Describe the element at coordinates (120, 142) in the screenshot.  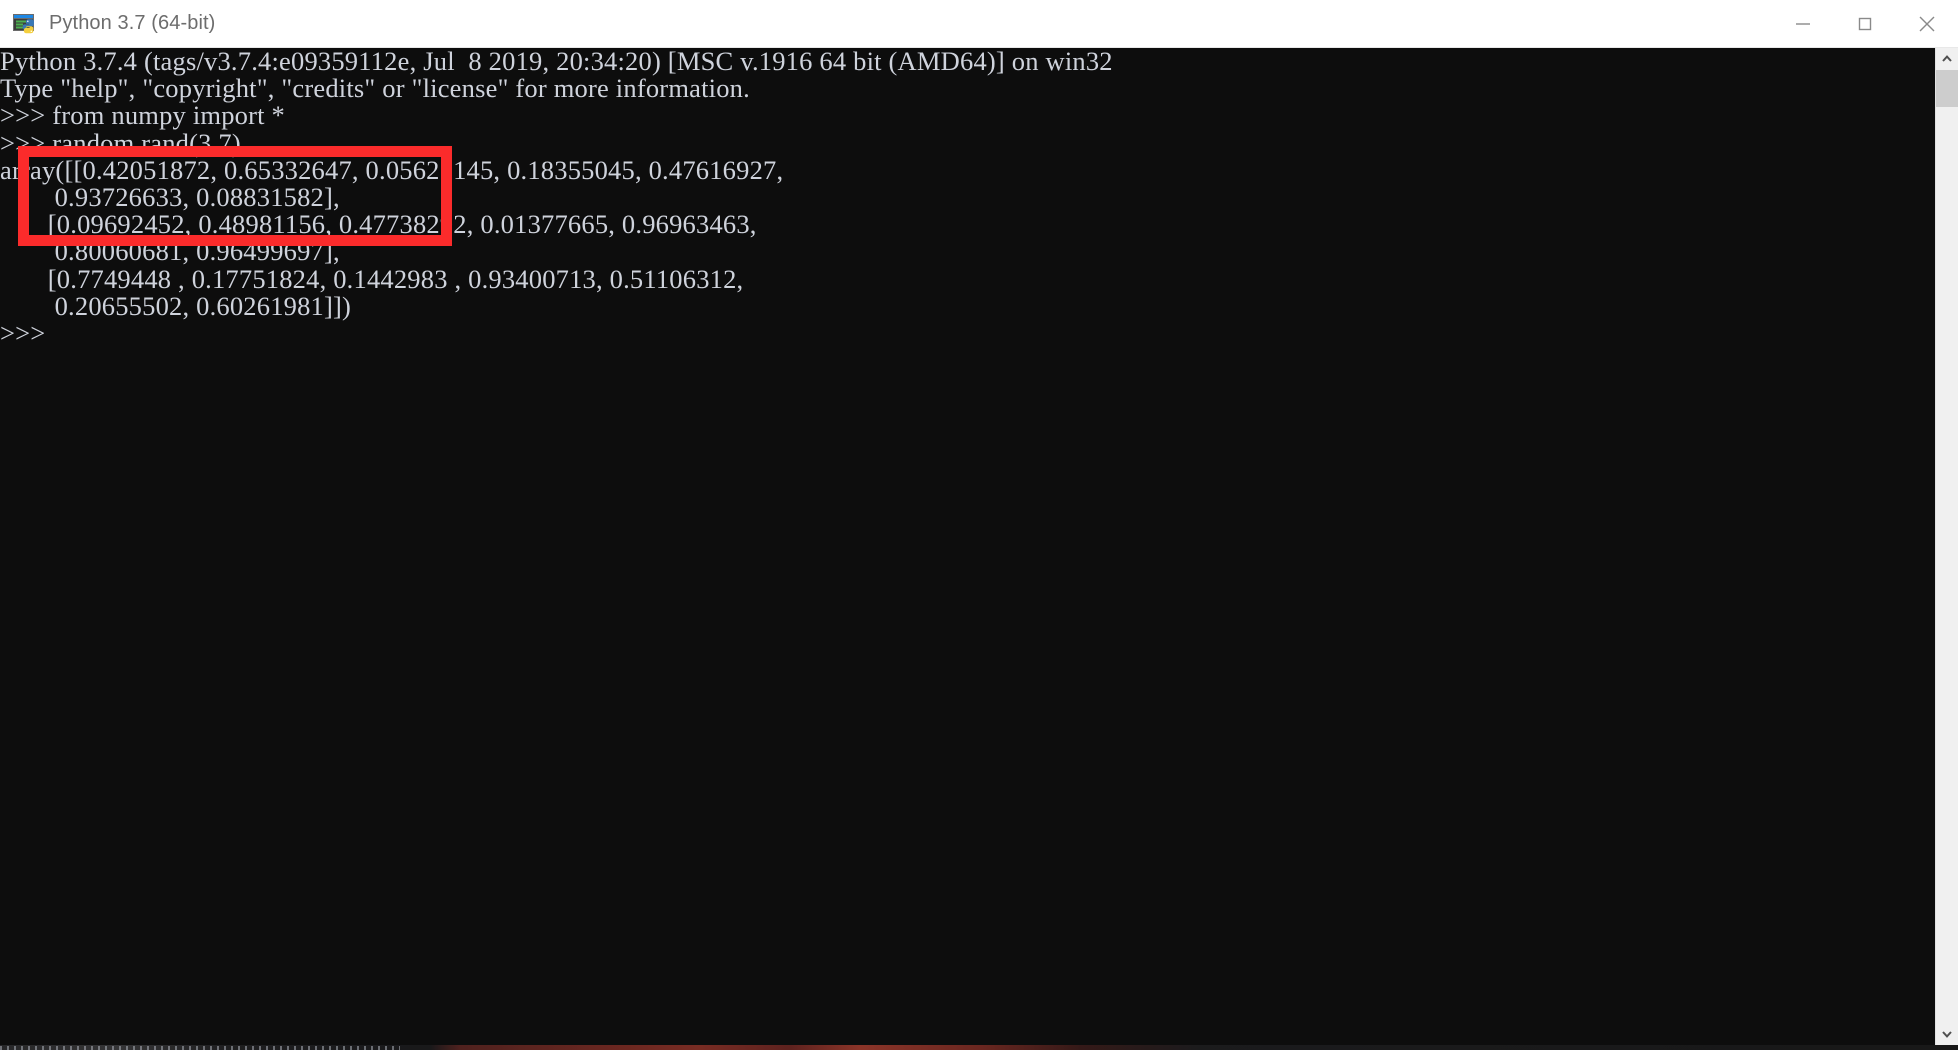
I see `console-line-command: >>> random.rand(3,7)` at that location.